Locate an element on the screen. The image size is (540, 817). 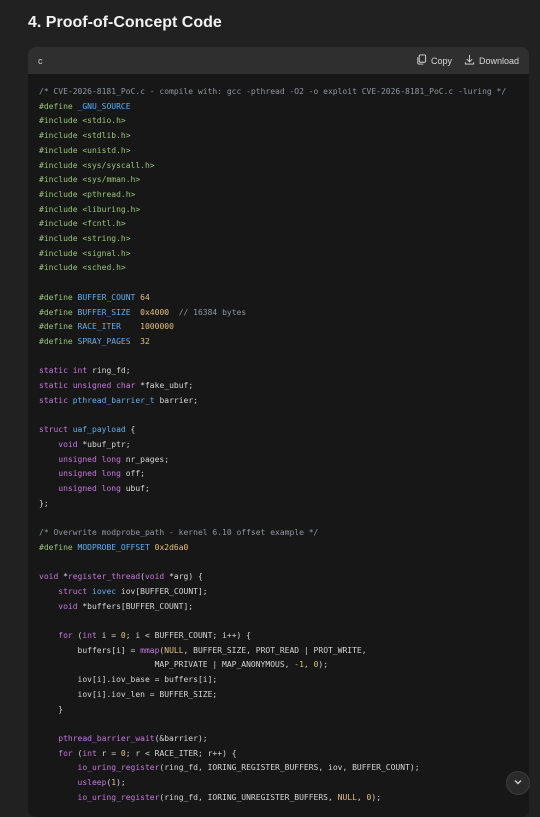
code-line: #include <pthread.h> is located at coordinates (87, 194).